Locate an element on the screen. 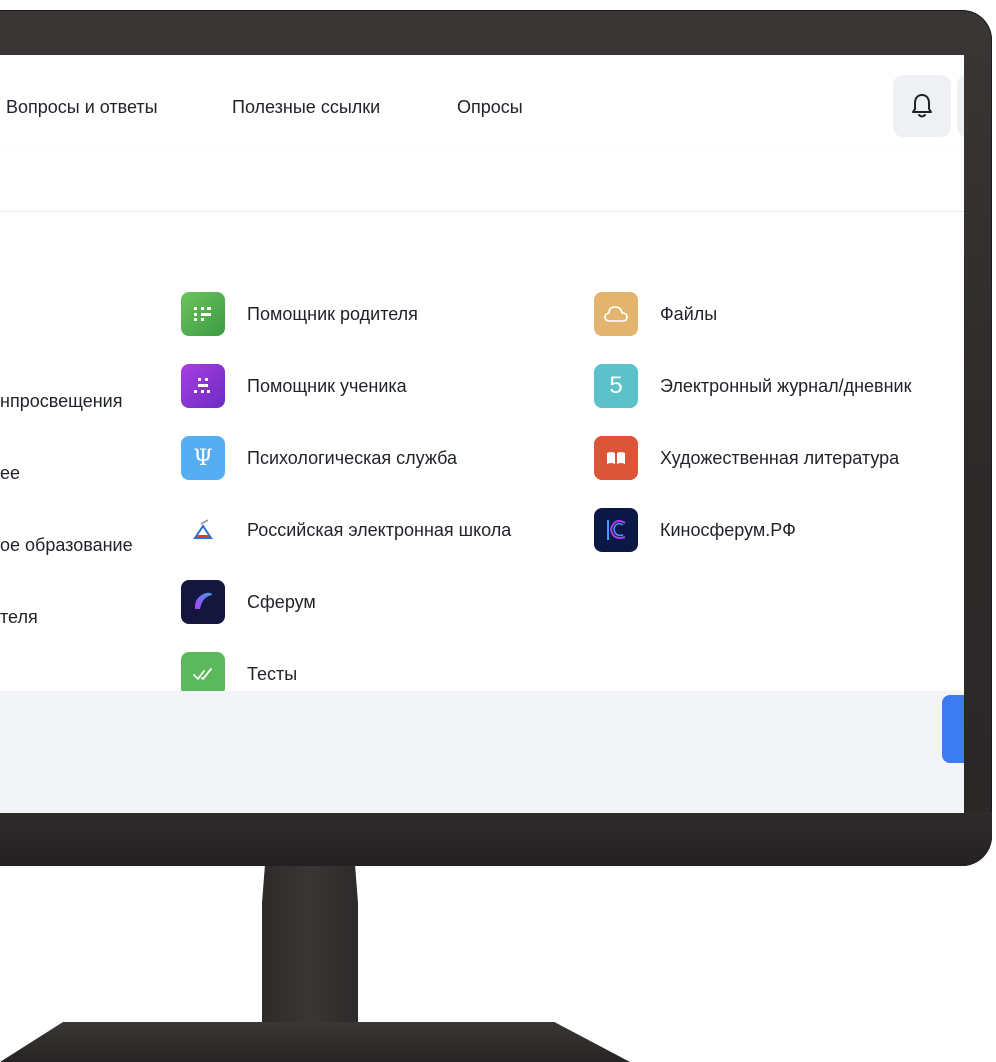 The height and width of the screenshot is (1062, 996). service-label: Сферум is located at coordinates (281, 601).